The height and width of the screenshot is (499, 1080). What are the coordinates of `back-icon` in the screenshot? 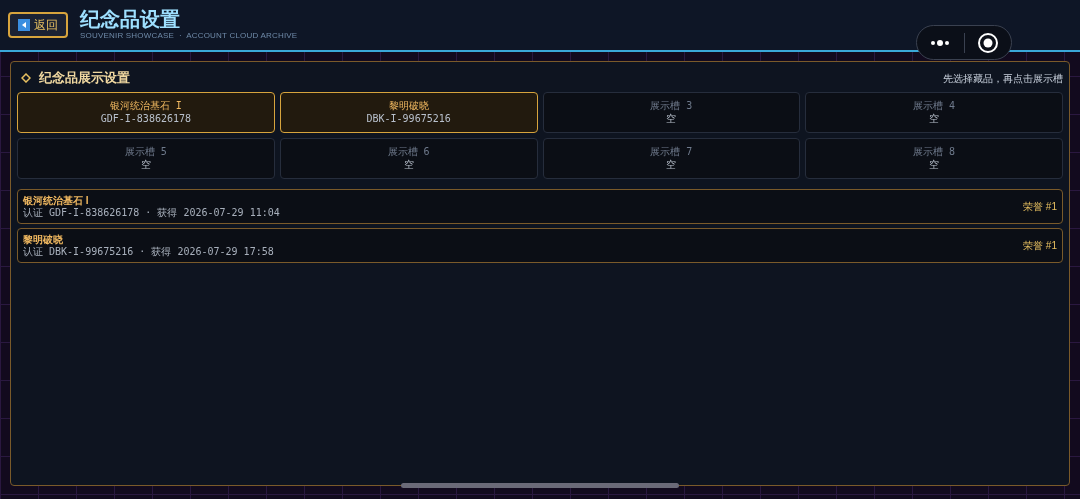 It's located at (24, 25).